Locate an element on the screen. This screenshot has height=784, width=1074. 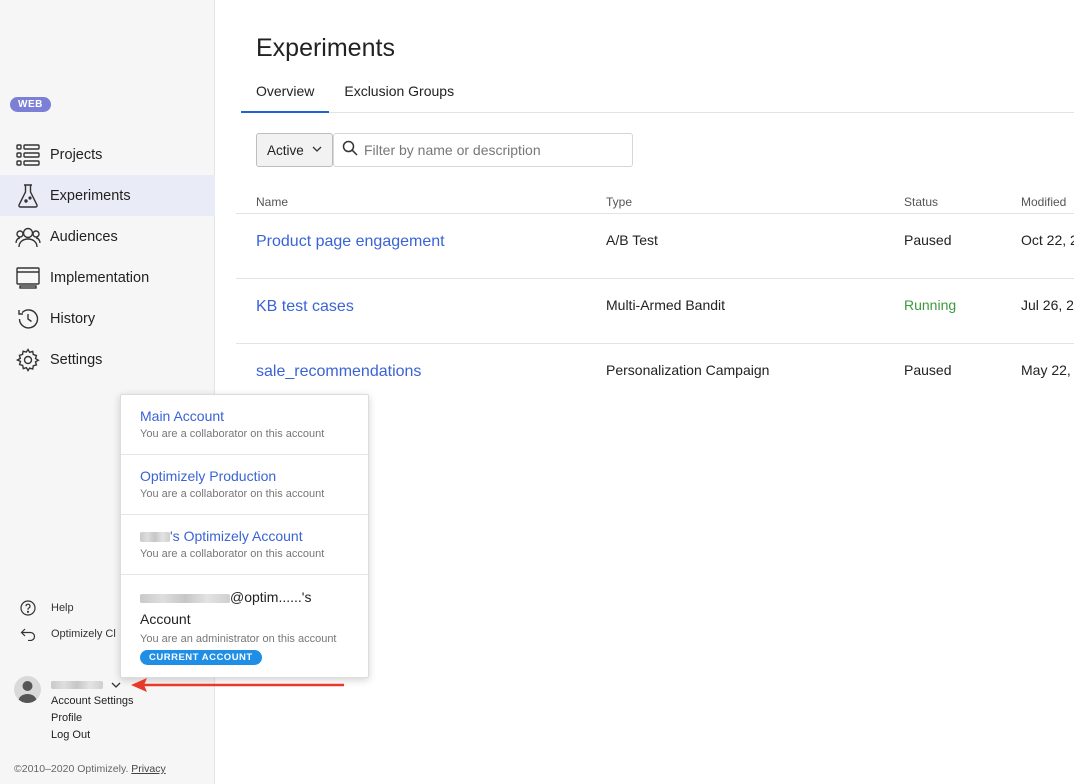
copyright-text: ©2010–2020 Optimizely. is located at coordinates (71, 769).